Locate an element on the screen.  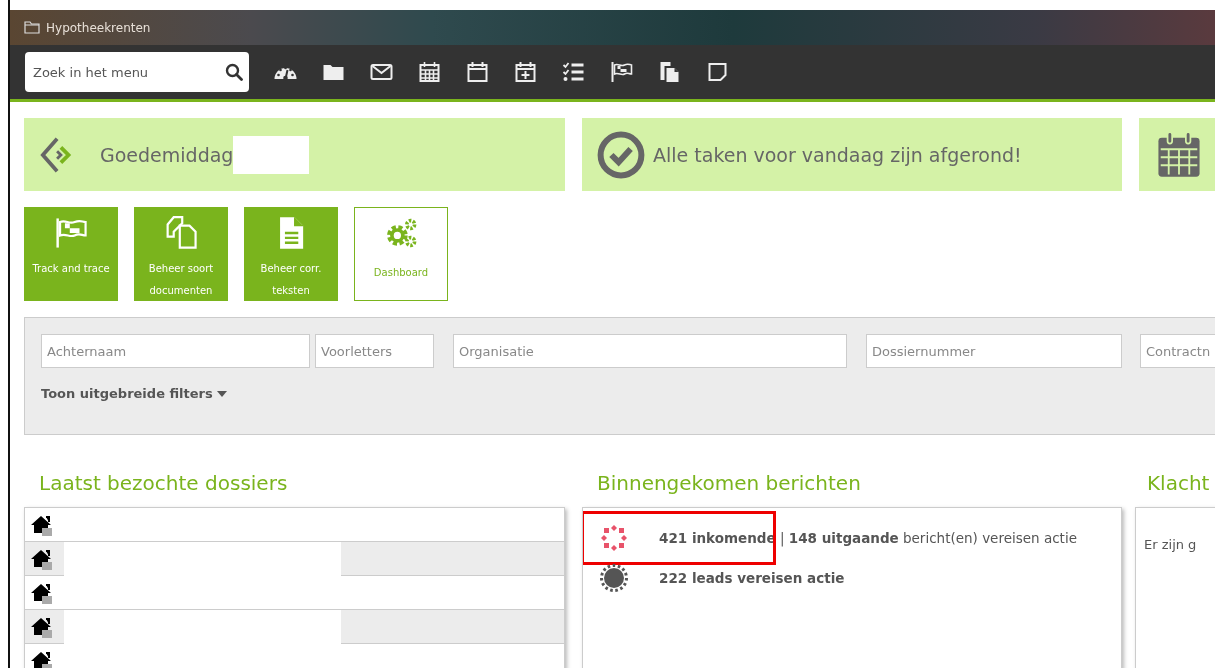
check-circle-icon is located at coordinates (621, 154).